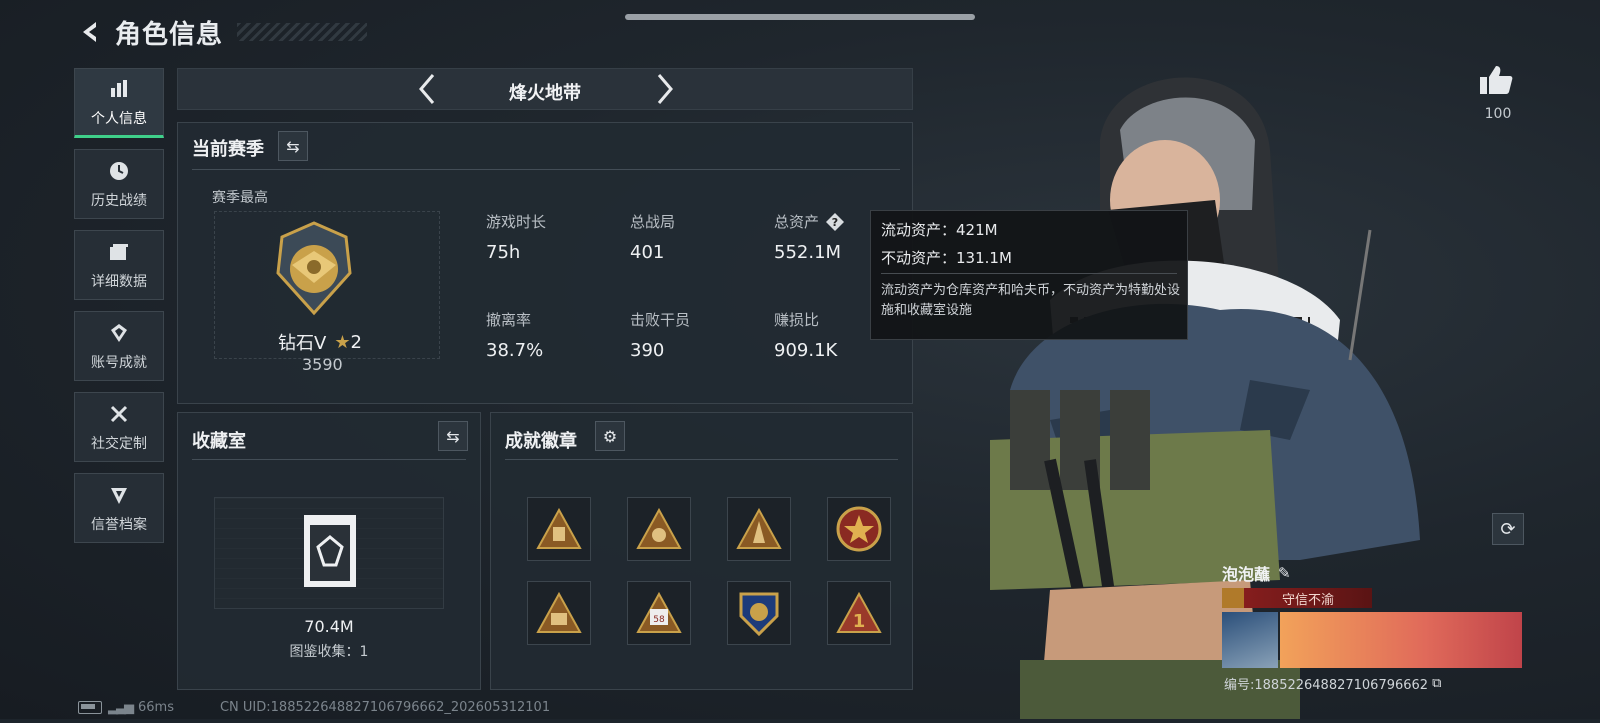 The width and height of the screenshot is (1600, 723). What do you see at coordinates (302, 343) in the screenshot?
I see `rank-name: 钻石V` at bounding box center [302, 343].